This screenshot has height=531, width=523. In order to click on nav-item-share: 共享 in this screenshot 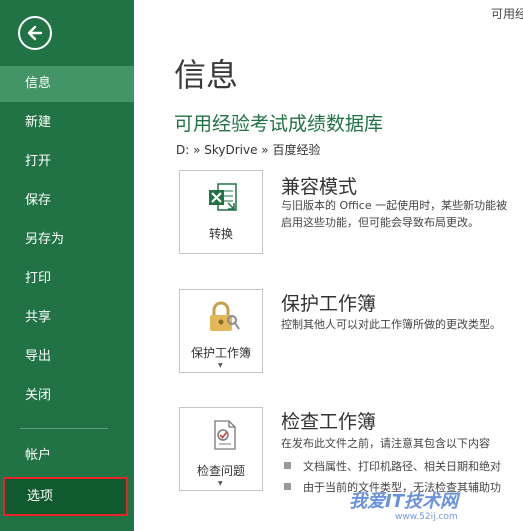, I will do `click(67, 318)`.